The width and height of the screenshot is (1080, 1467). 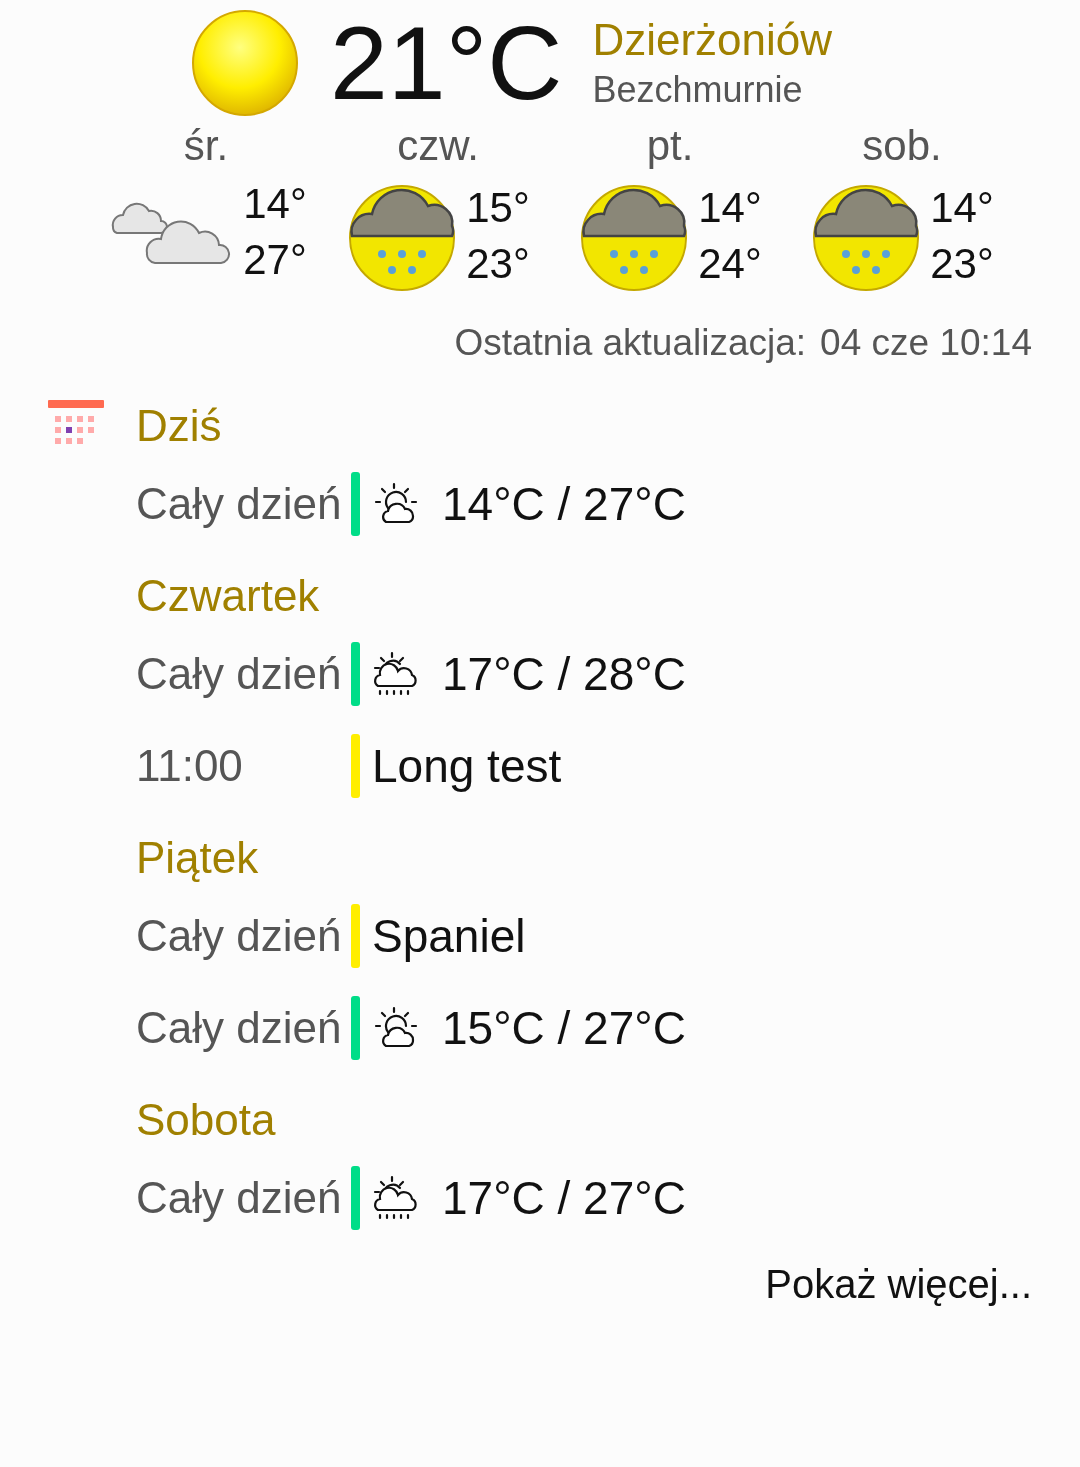 I want to click on day-heading: Czwartek, so click(x=228, y=596).